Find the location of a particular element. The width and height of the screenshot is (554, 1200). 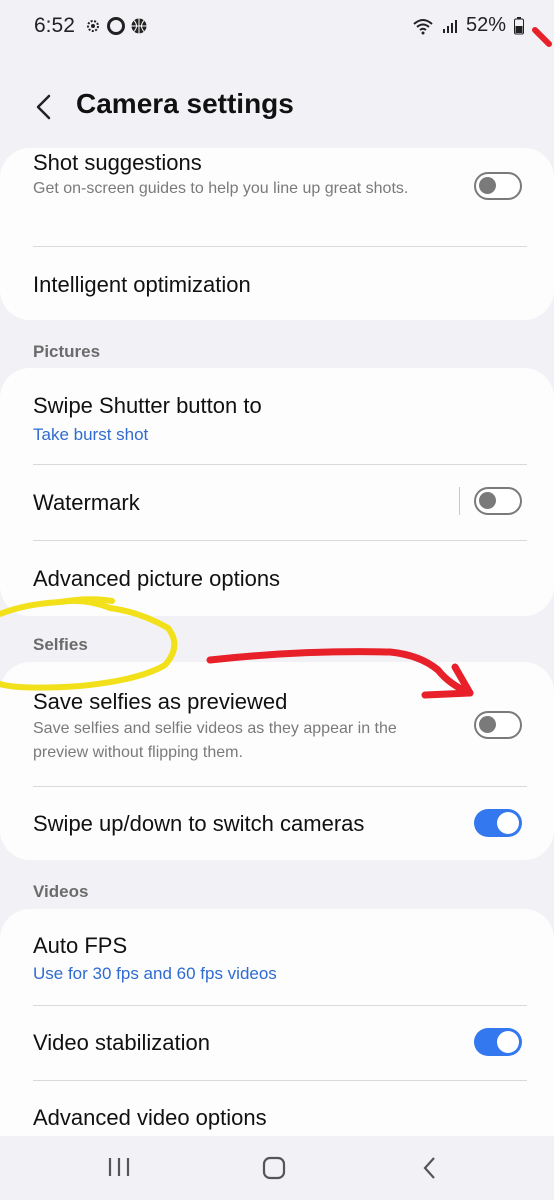

watermark-toggle is located at coordinates (498, 501).